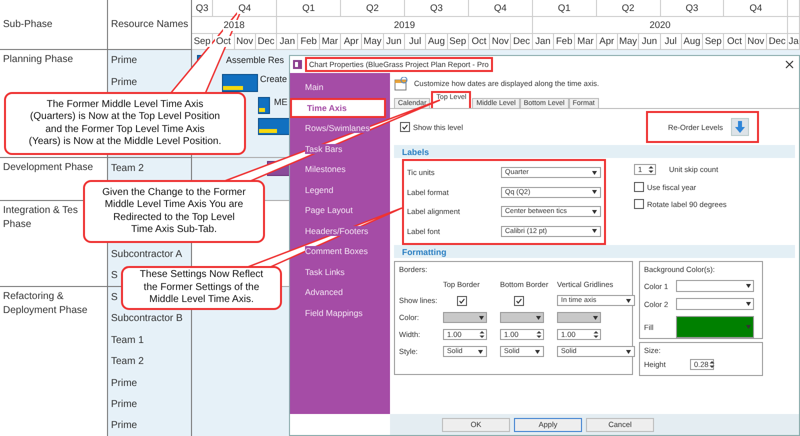 The image size is (800, 436). Describe the element at coordinates (740, 127) in the screenshot. I see `reorder-button` at that location.